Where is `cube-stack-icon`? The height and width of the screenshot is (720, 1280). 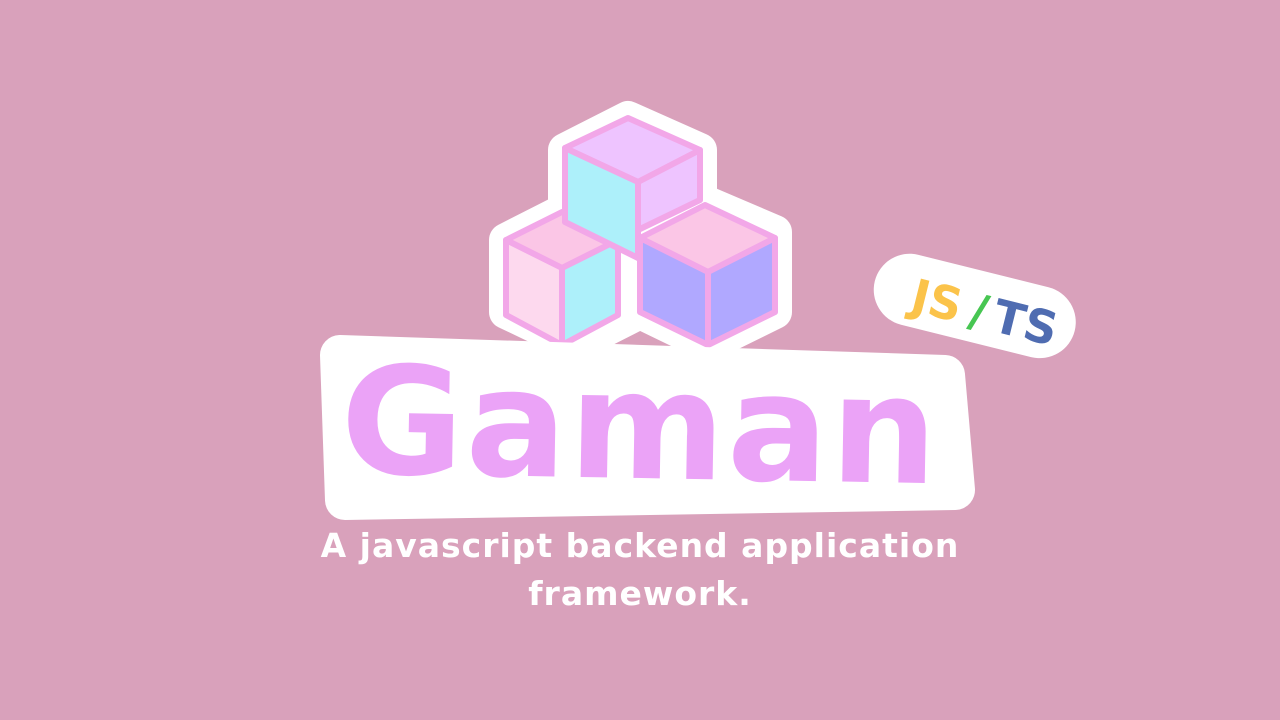
cube-stack-icon is located at coordinates (640, 231).